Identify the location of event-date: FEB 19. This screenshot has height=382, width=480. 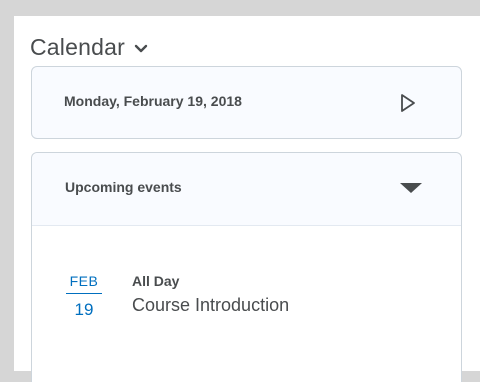
(84, 296).